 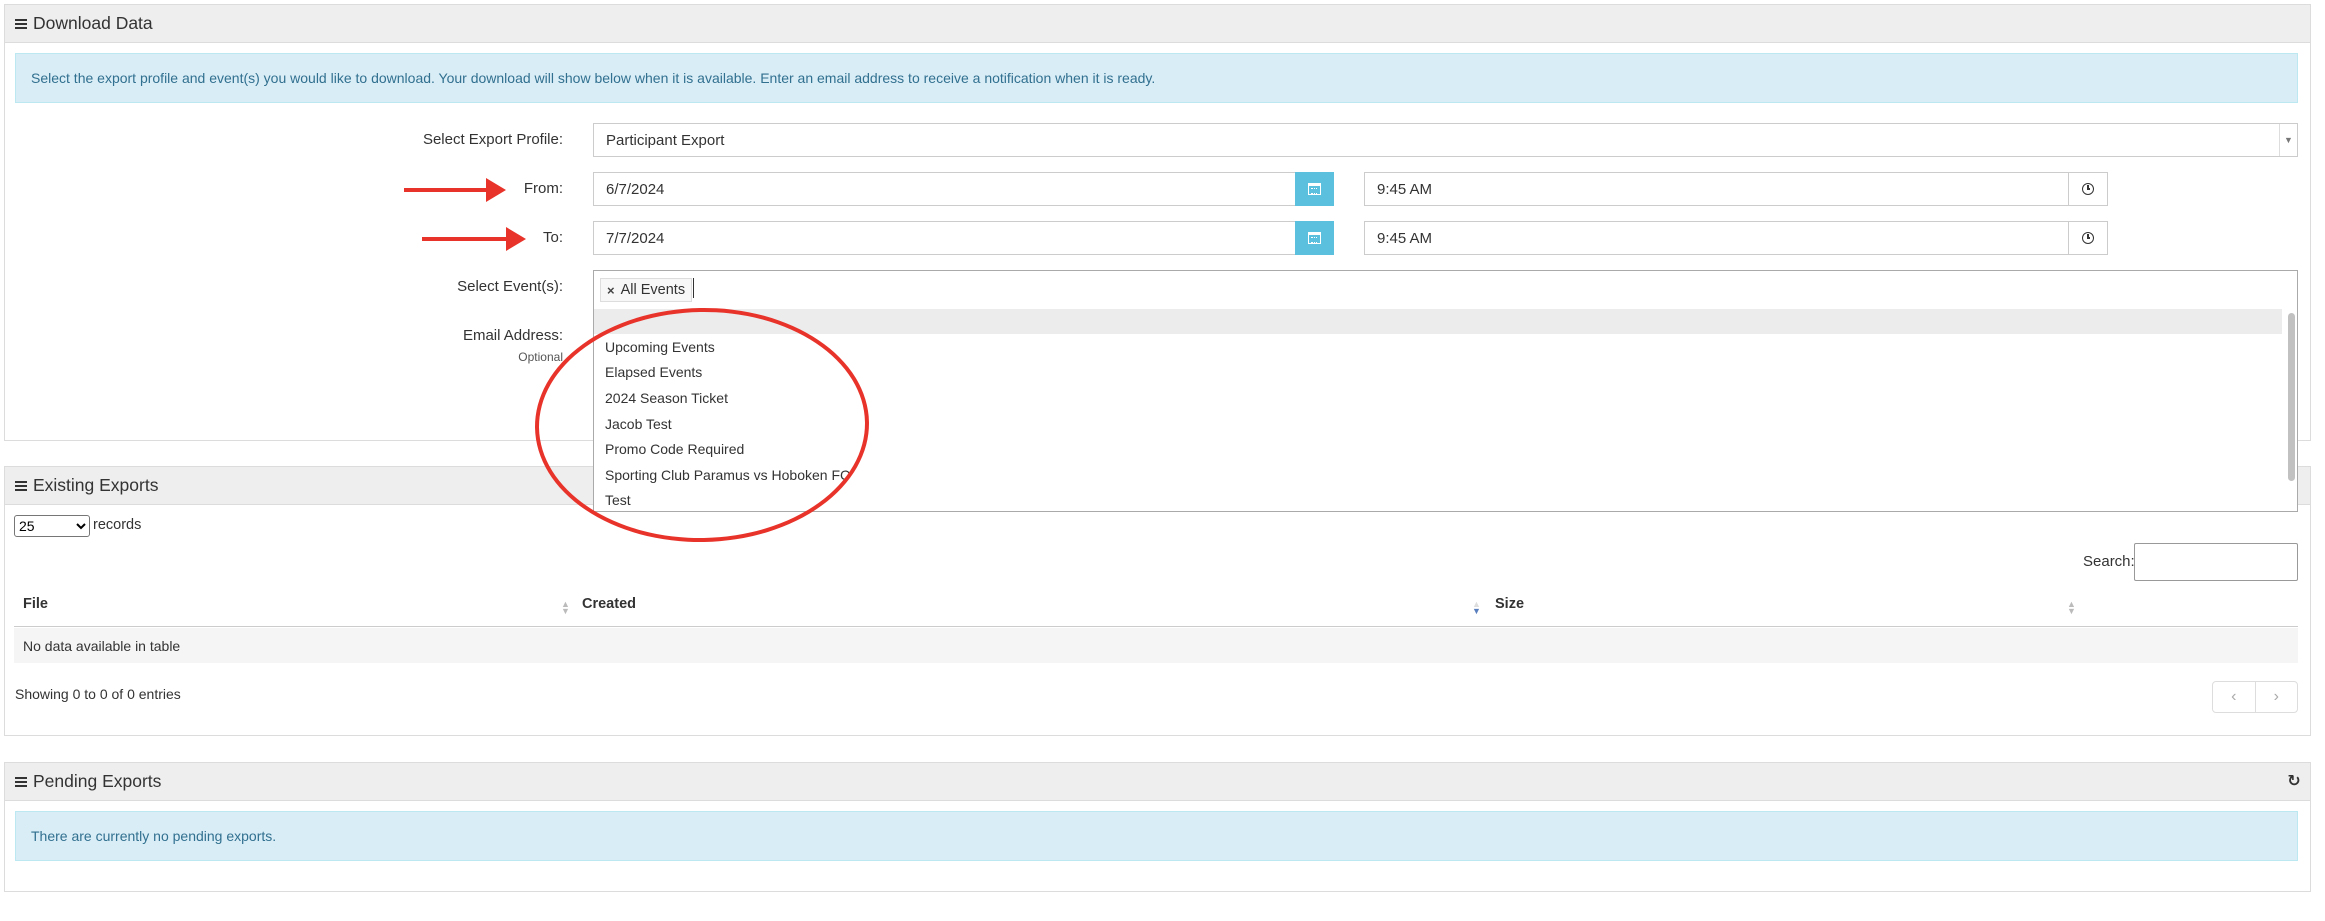 I want to click on table-empty-message: No data available in table, so click(x=102, y=645).